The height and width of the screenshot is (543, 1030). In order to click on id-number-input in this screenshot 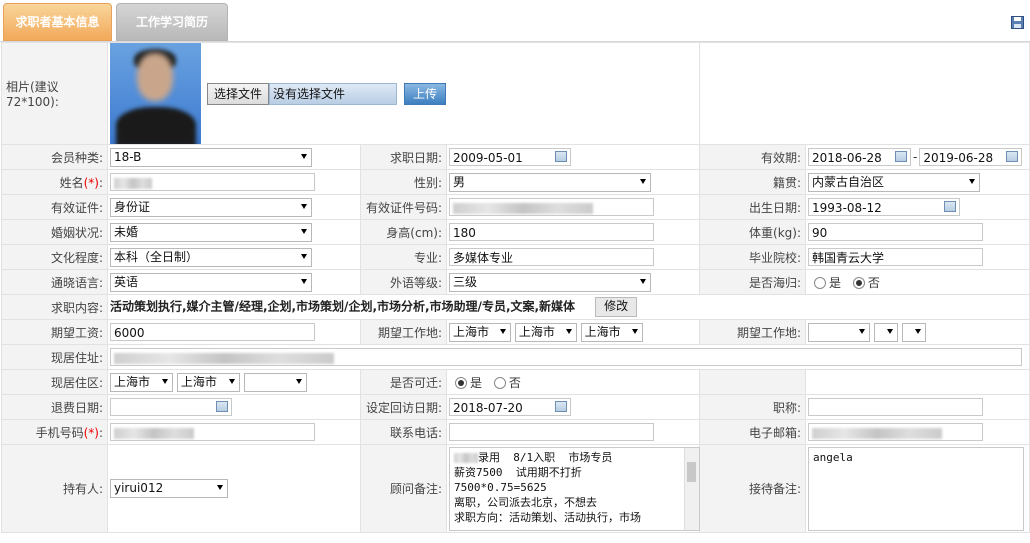, I will do `click(551, 207)`.